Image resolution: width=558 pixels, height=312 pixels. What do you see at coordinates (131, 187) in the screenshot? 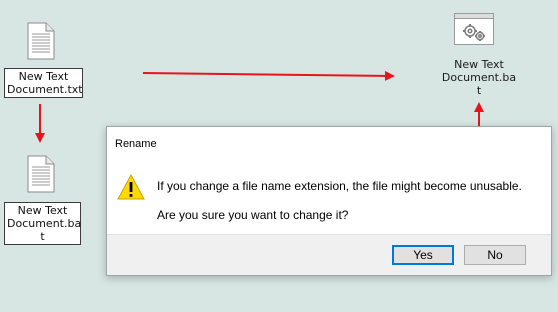
I see `warning-triangle-icon` at bounding box center [131, 187].